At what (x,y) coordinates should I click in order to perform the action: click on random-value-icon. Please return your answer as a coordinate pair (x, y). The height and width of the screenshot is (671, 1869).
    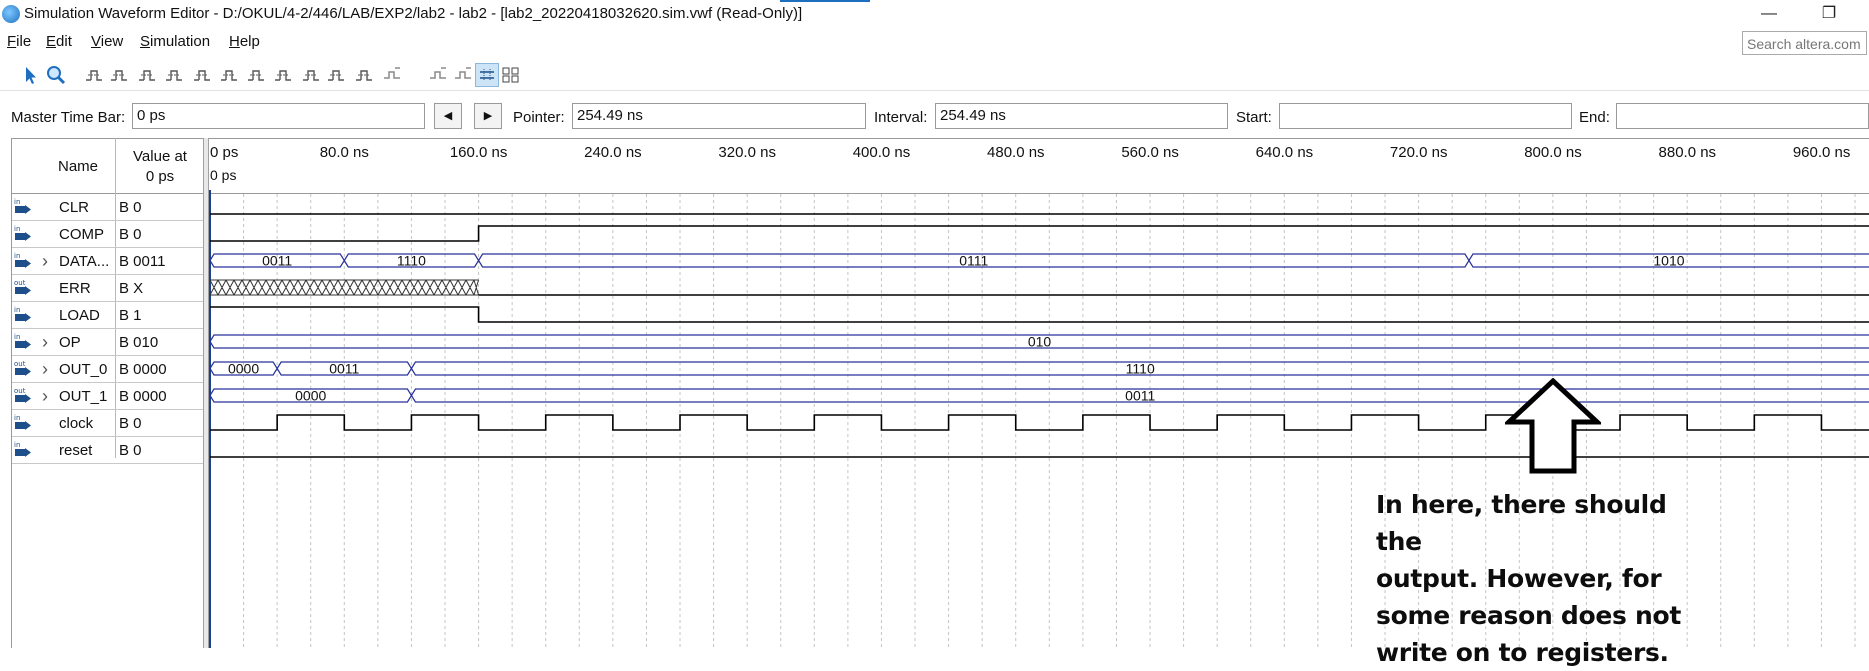
    Looking at the image, I should click on (364, 75).